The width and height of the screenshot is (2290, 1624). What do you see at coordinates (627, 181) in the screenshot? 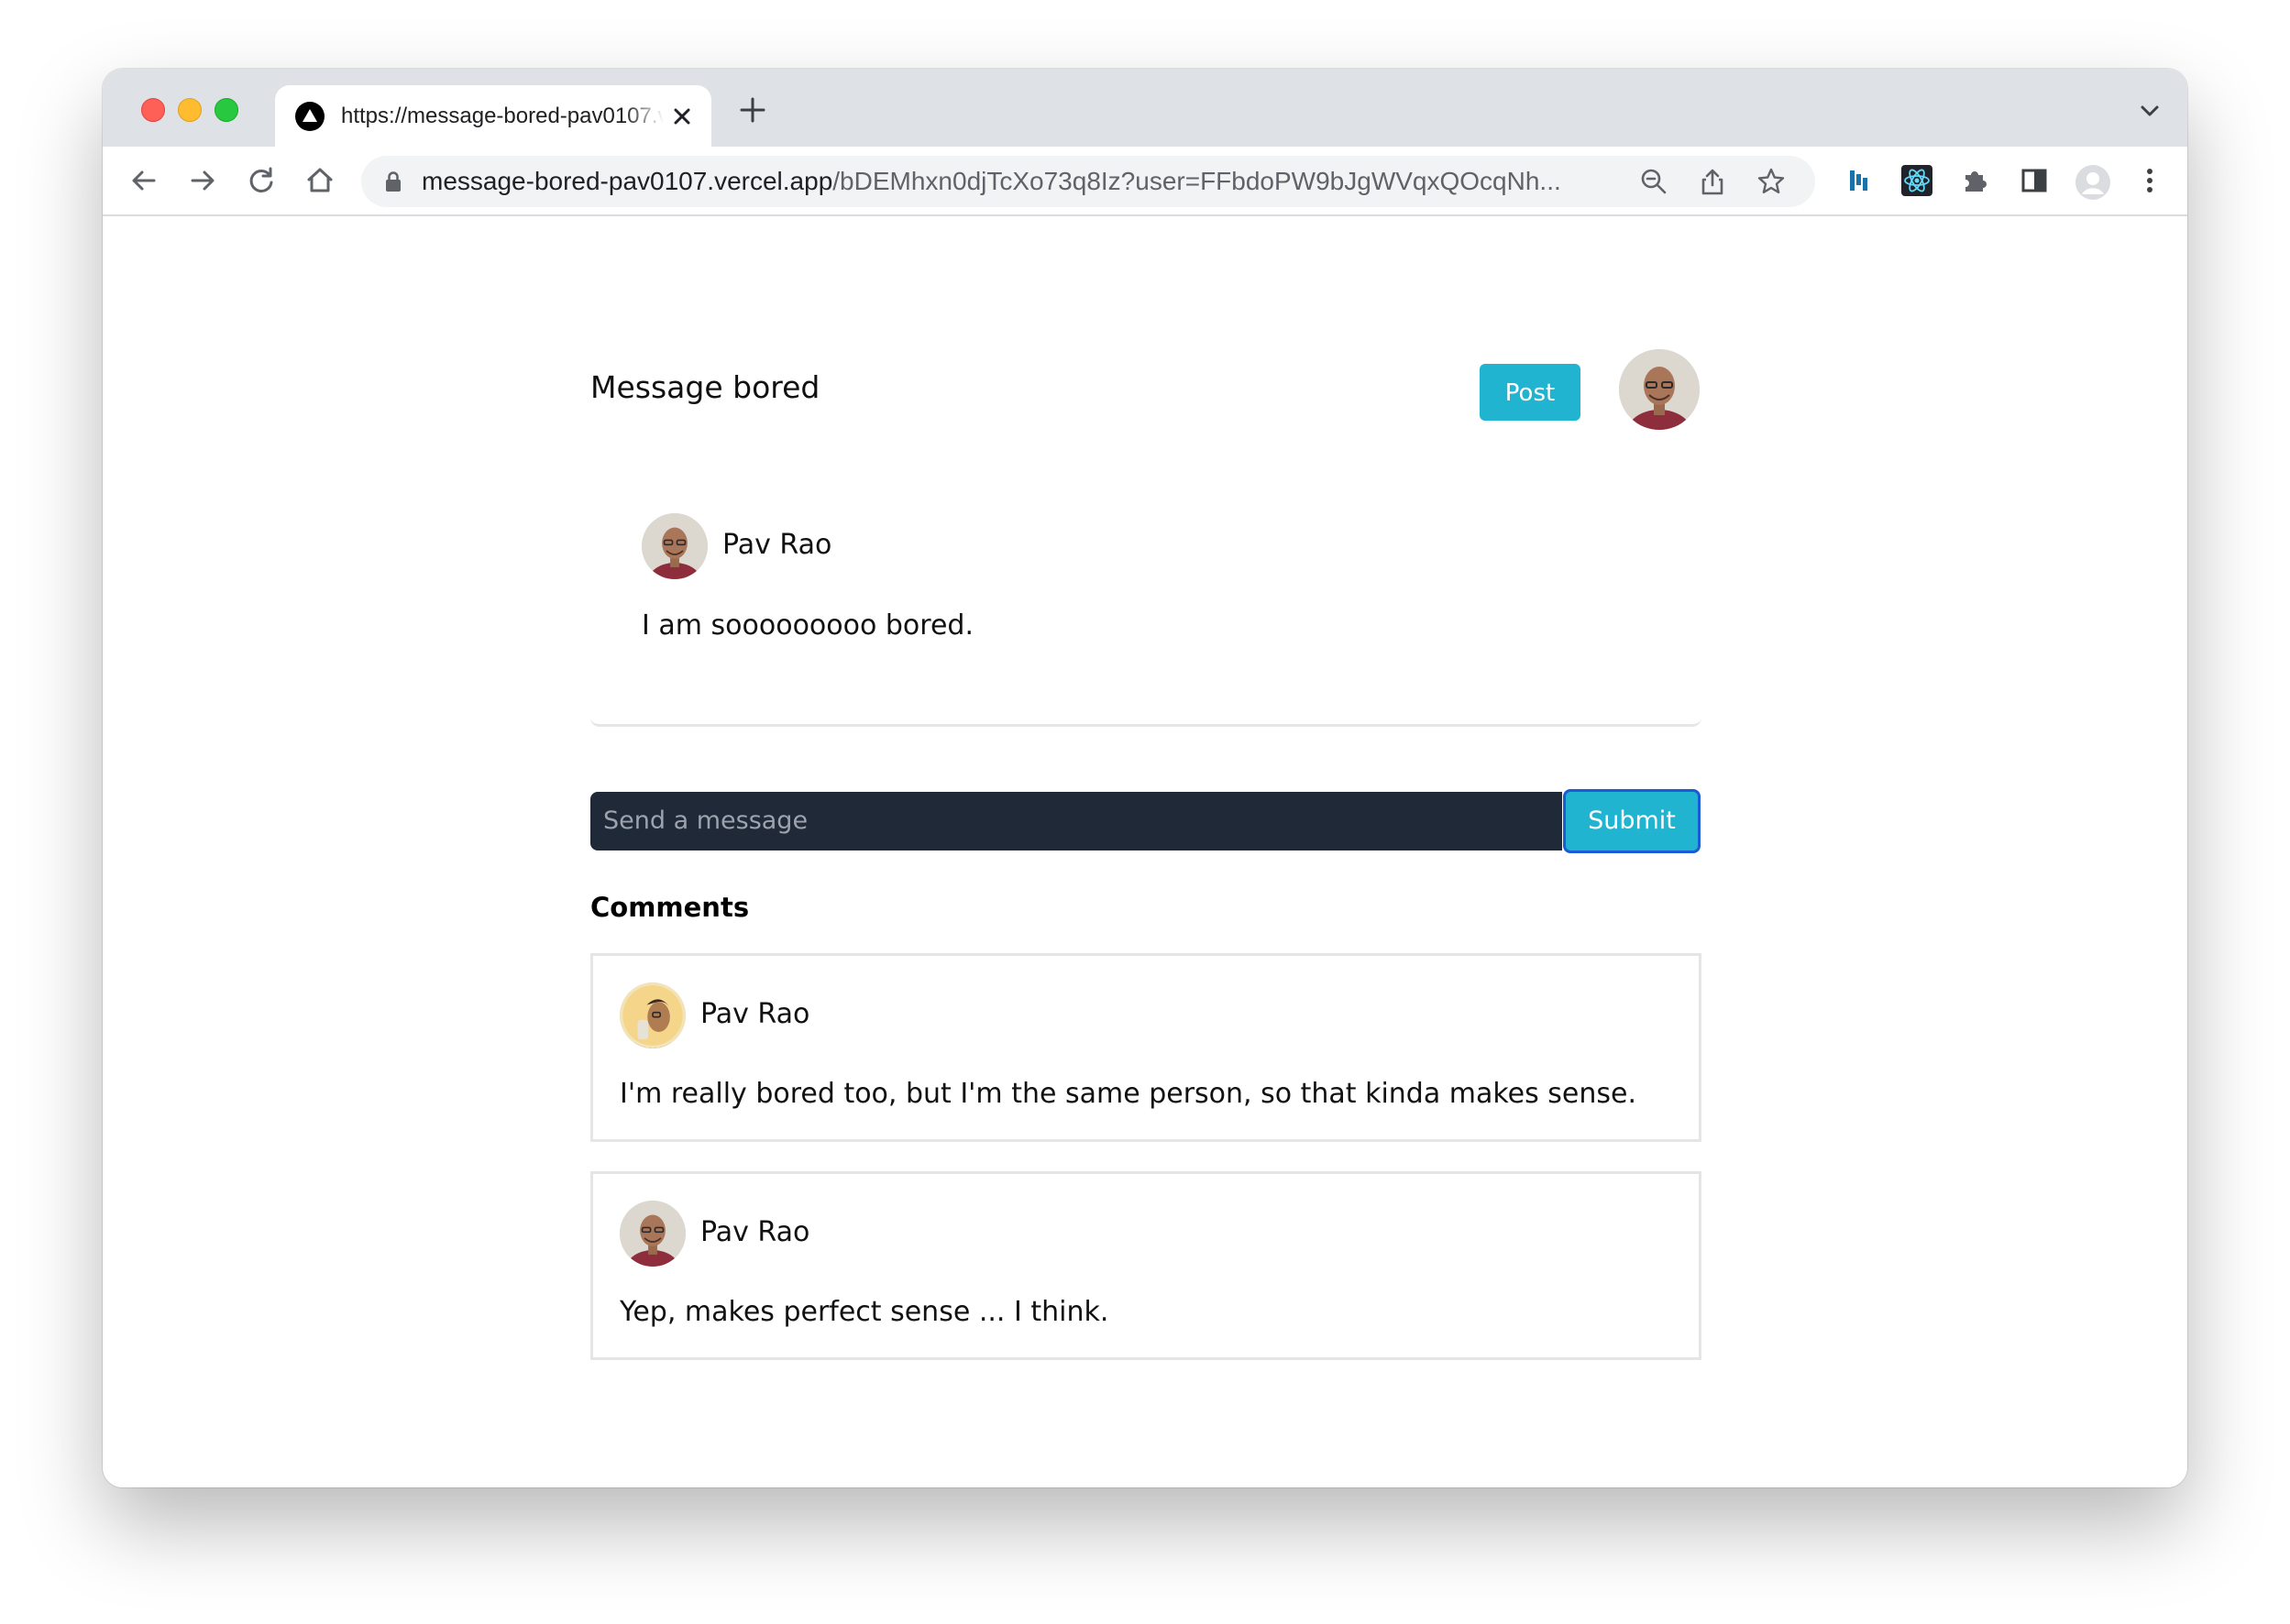
I see `url-host: message-bored-pav0107.vercel.app` at bounding box center [627, 181].